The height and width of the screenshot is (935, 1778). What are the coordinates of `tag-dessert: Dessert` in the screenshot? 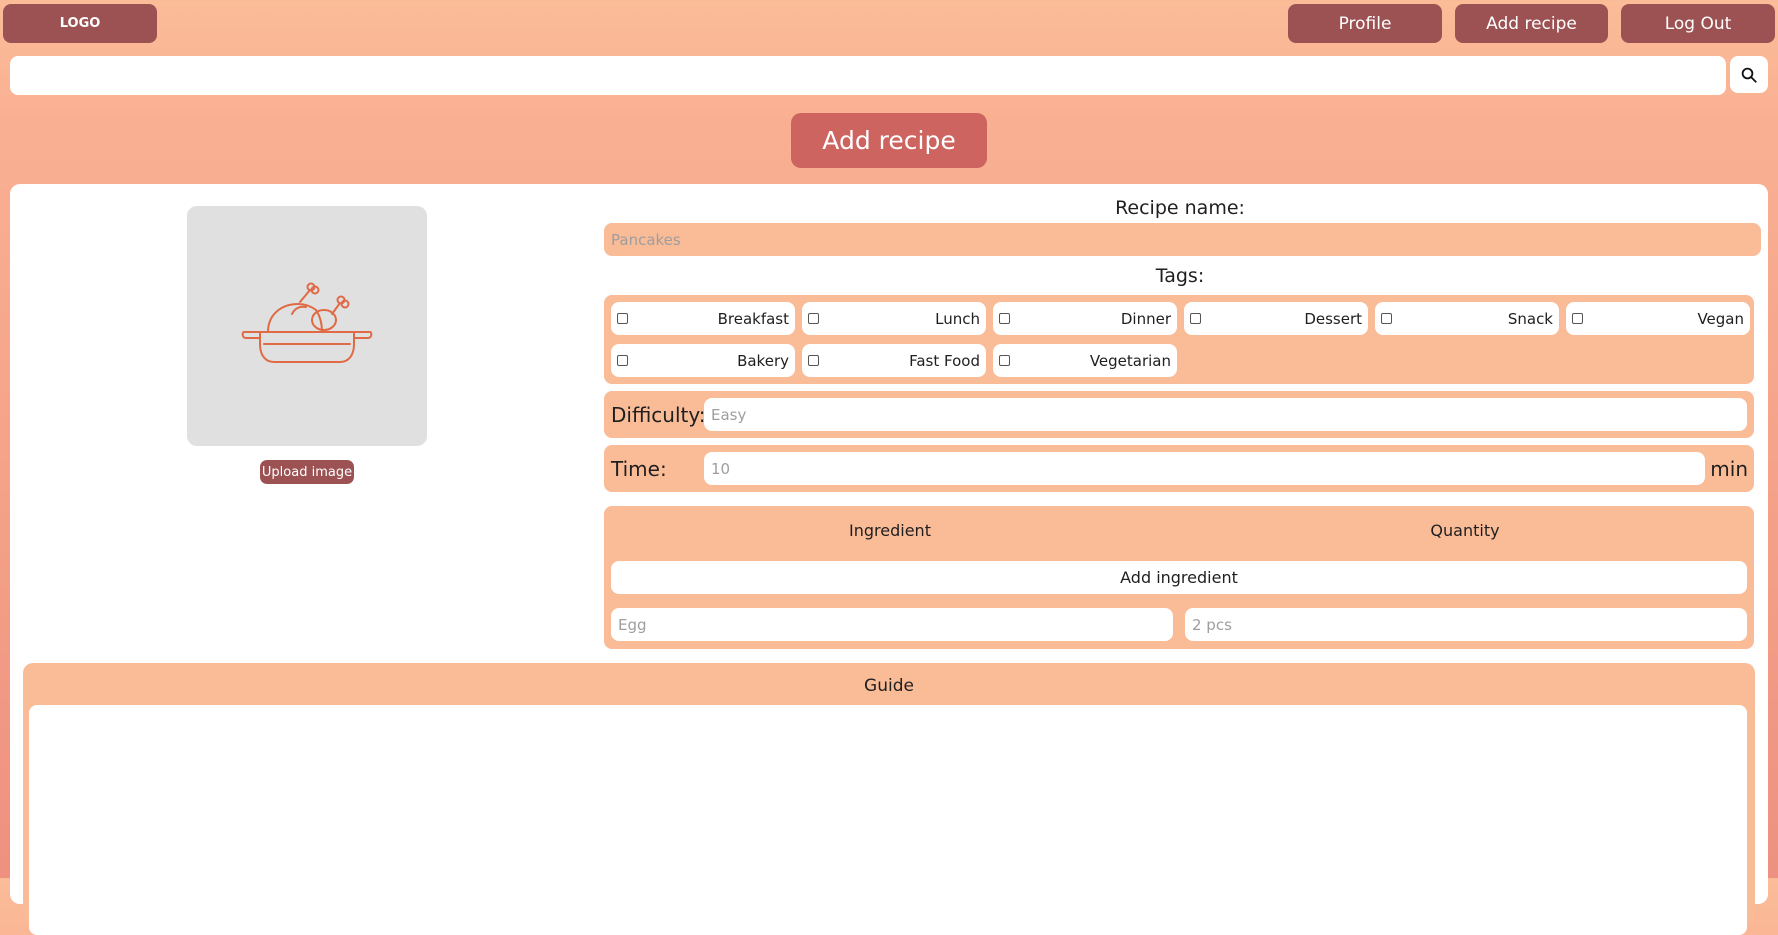 It's located at (1276, 318).